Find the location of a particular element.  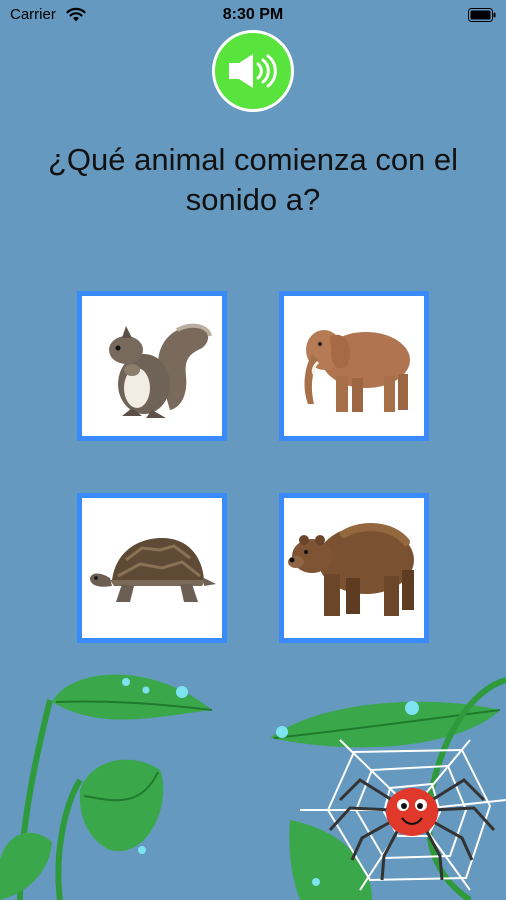

battery-icon is located at coordinates (482, 15).